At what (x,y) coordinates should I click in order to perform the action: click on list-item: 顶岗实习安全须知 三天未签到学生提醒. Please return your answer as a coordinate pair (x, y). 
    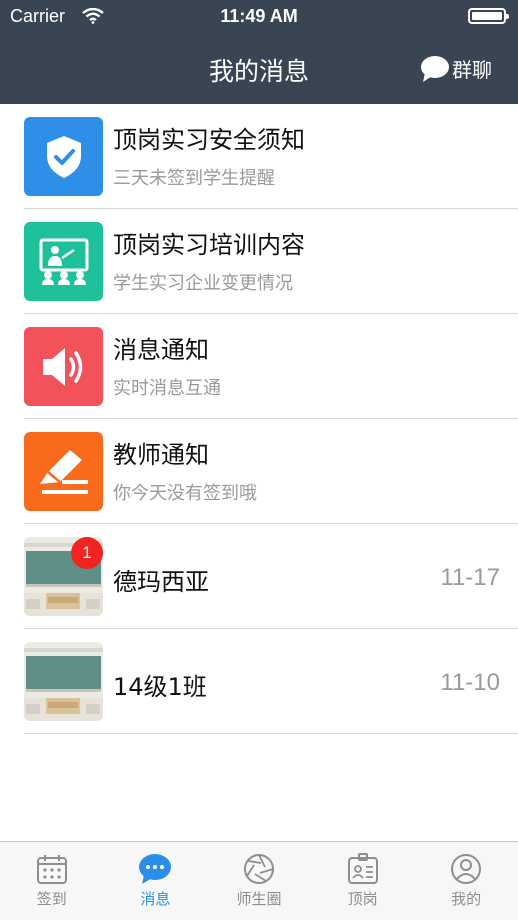
    Looking at the image, I should click on (259, 156).